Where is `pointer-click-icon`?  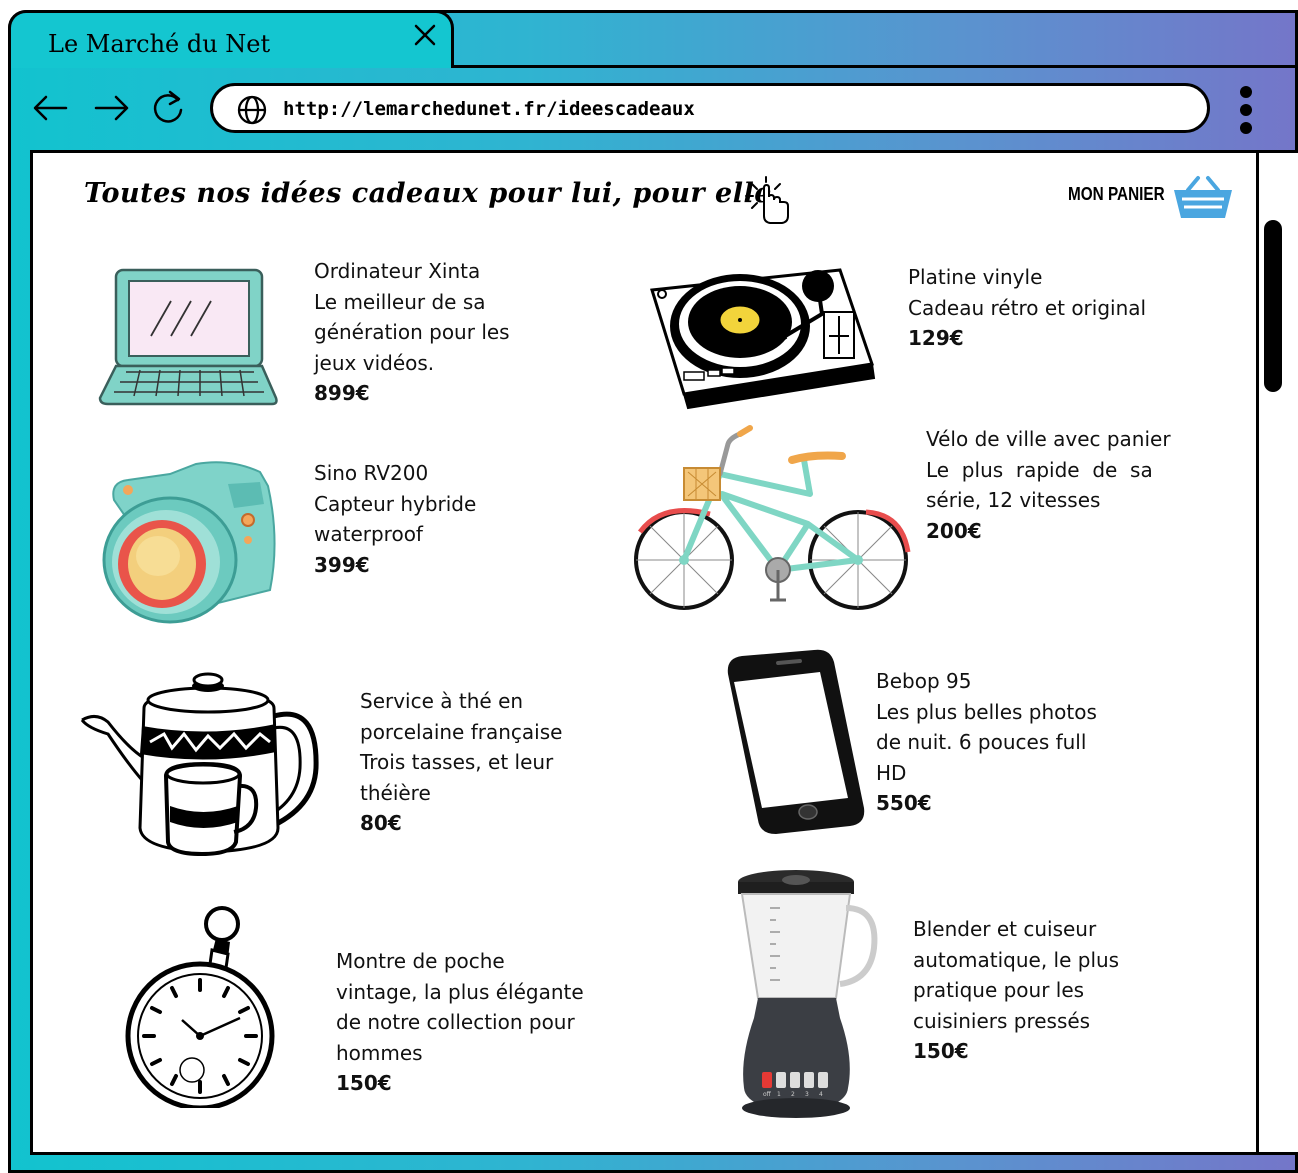 pointer-click-icon is located at coordinates (767, 200).